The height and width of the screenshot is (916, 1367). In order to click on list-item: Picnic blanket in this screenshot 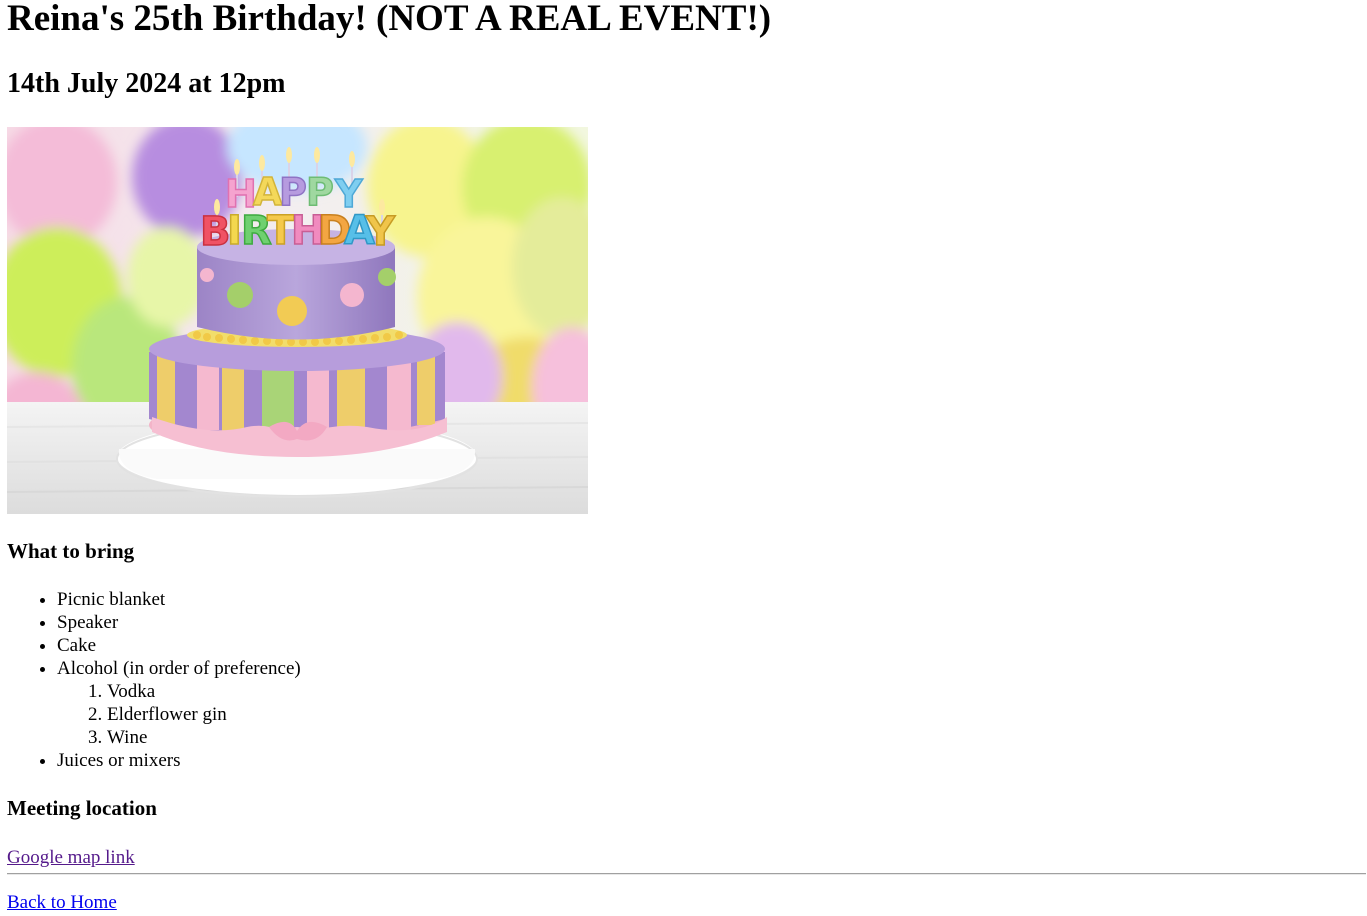, I will do `click(179, 599)`.